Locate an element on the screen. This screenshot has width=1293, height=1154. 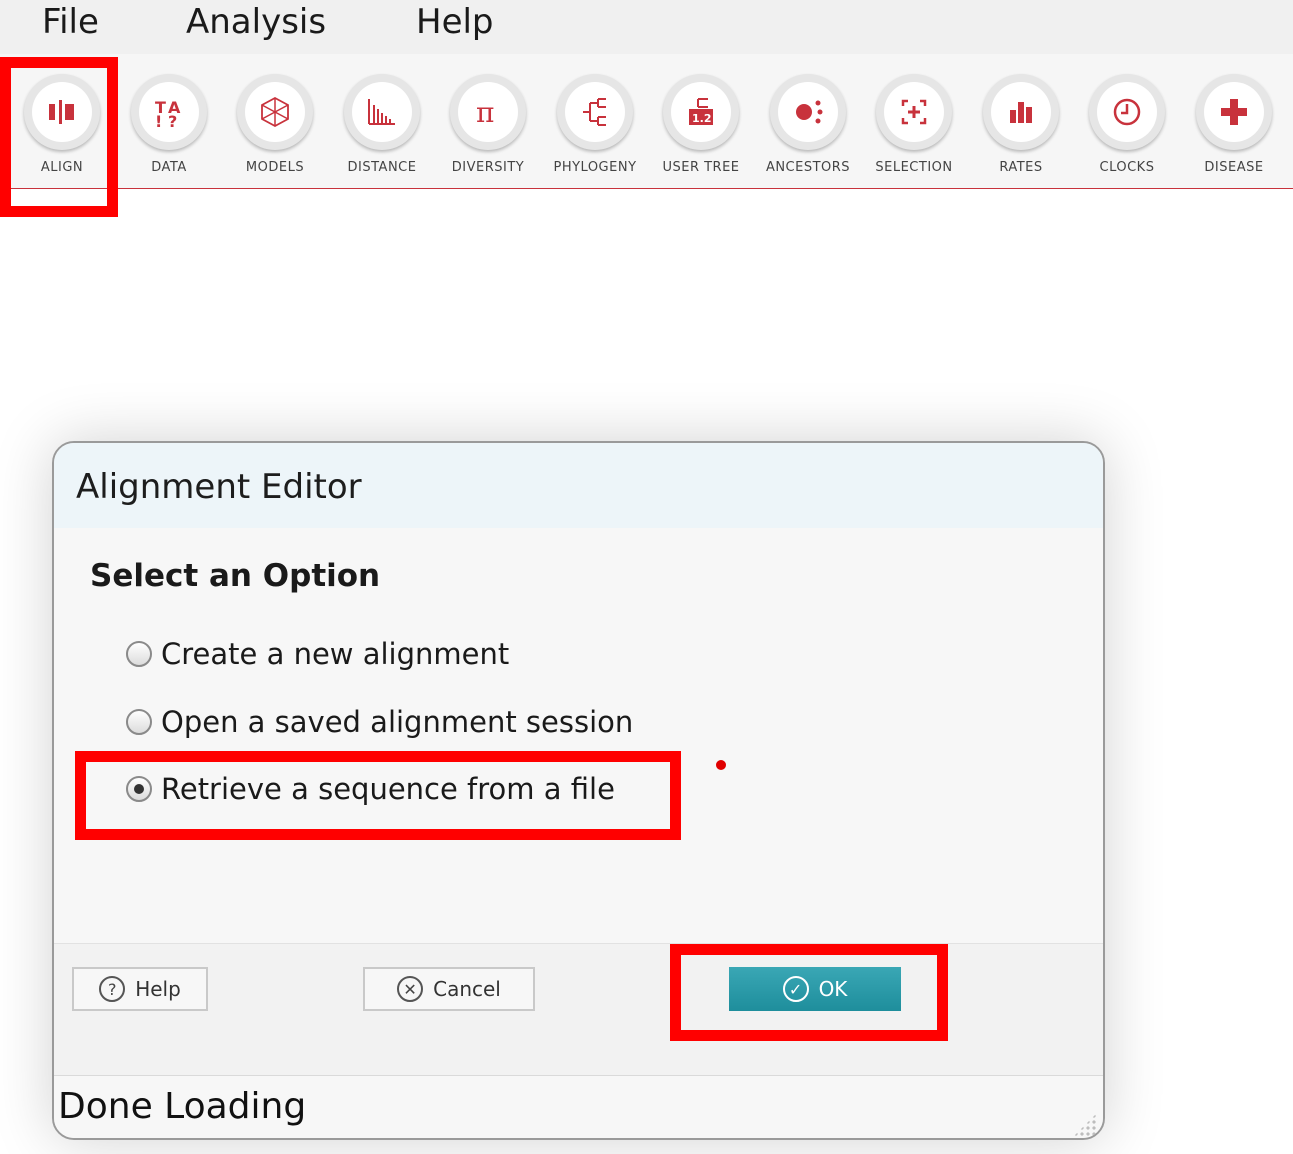
diversity-icon: π is located at coordinates (485, 112).